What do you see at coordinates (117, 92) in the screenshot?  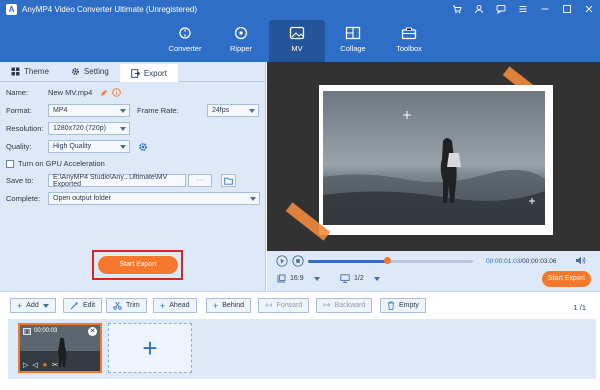 I see `info-icon` at bounding box center [117, 92].